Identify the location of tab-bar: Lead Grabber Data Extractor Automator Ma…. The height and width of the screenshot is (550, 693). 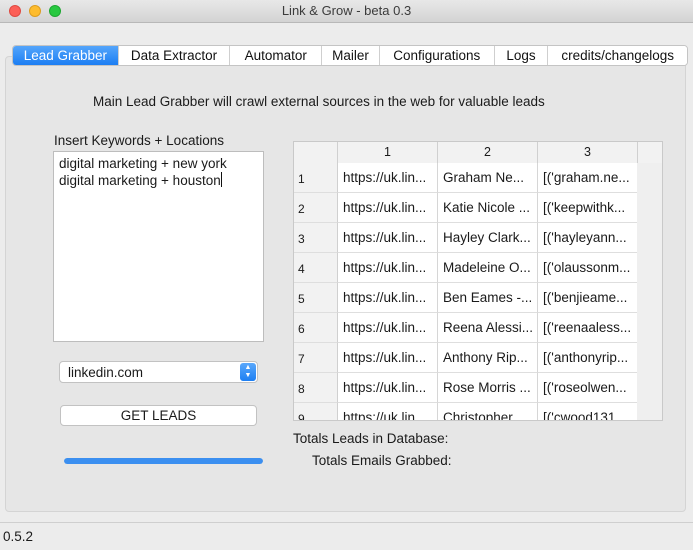
(350, 55).